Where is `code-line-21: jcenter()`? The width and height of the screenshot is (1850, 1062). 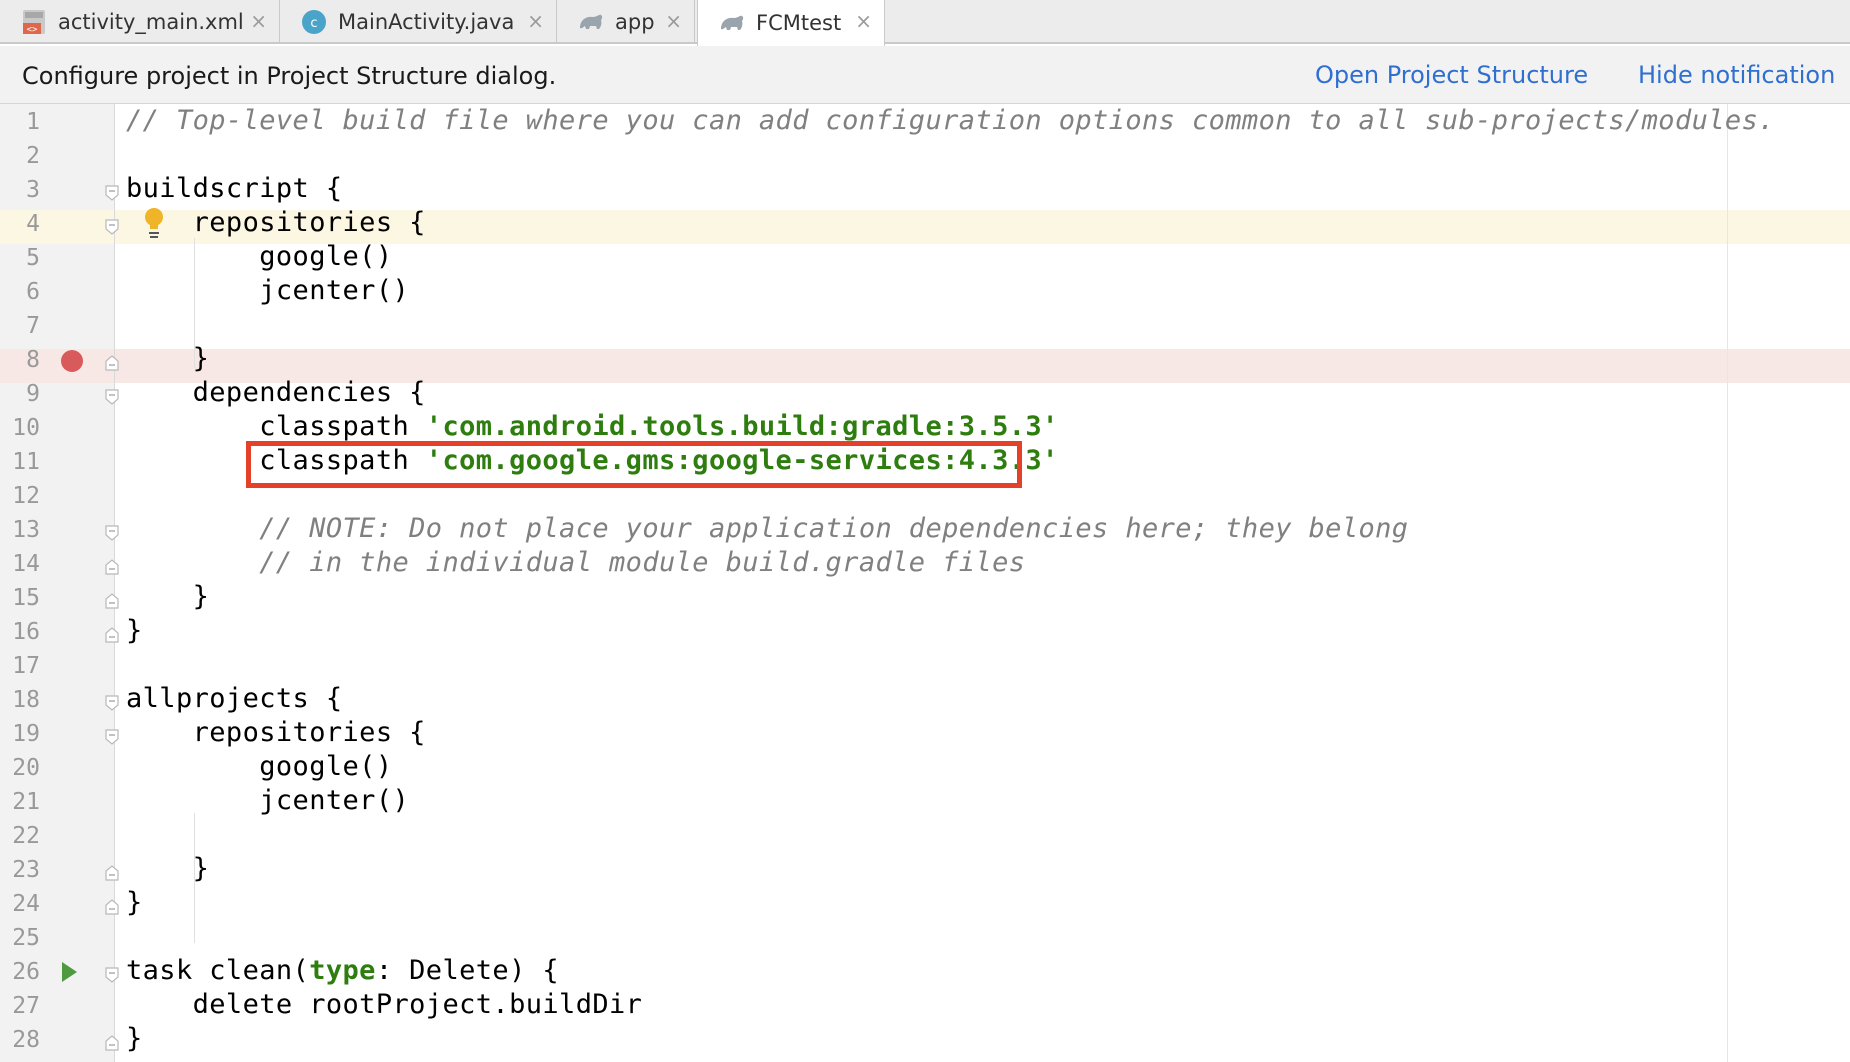
code-line-21: jcenter() is located at coordinates (268, 800).